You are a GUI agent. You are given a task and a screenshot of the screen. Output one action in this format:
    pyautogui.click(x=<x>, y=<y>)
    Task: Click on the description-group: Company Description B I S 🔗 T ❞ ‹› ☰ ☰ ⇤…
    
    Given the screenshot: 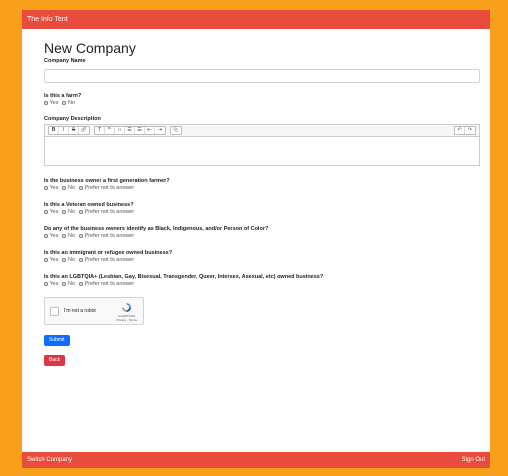 What is the action you would take?
    pyautogui.click(x=262, y=141)
    